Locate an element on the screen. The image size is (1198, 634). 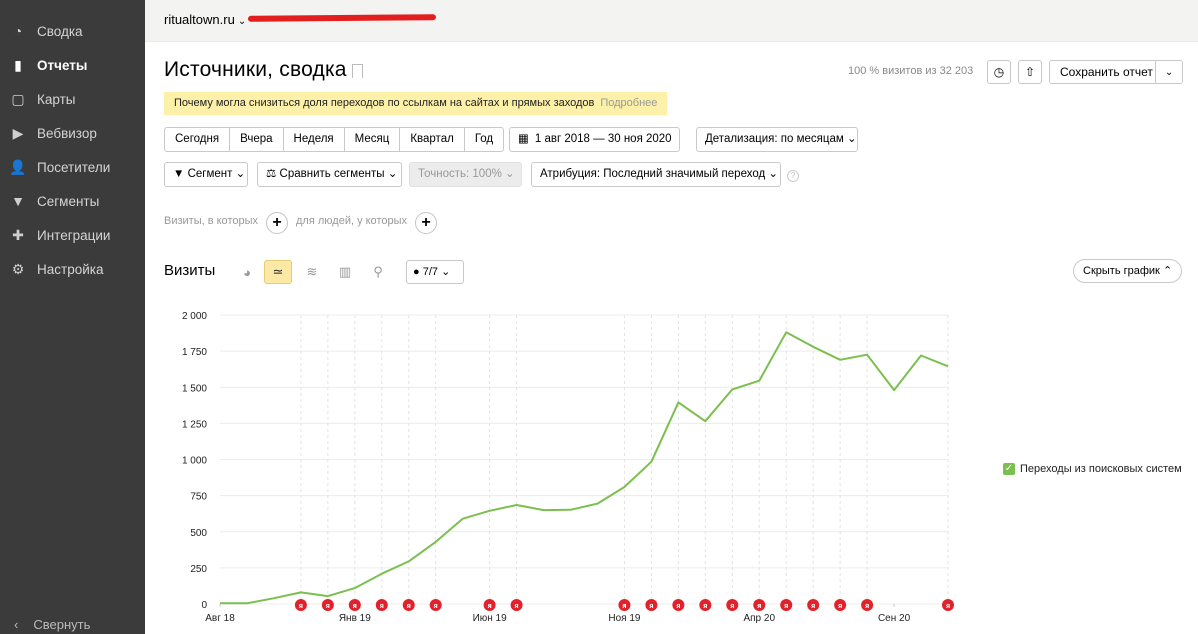
legend-checkbox: ✓ is located at coordinates (1009, 469).